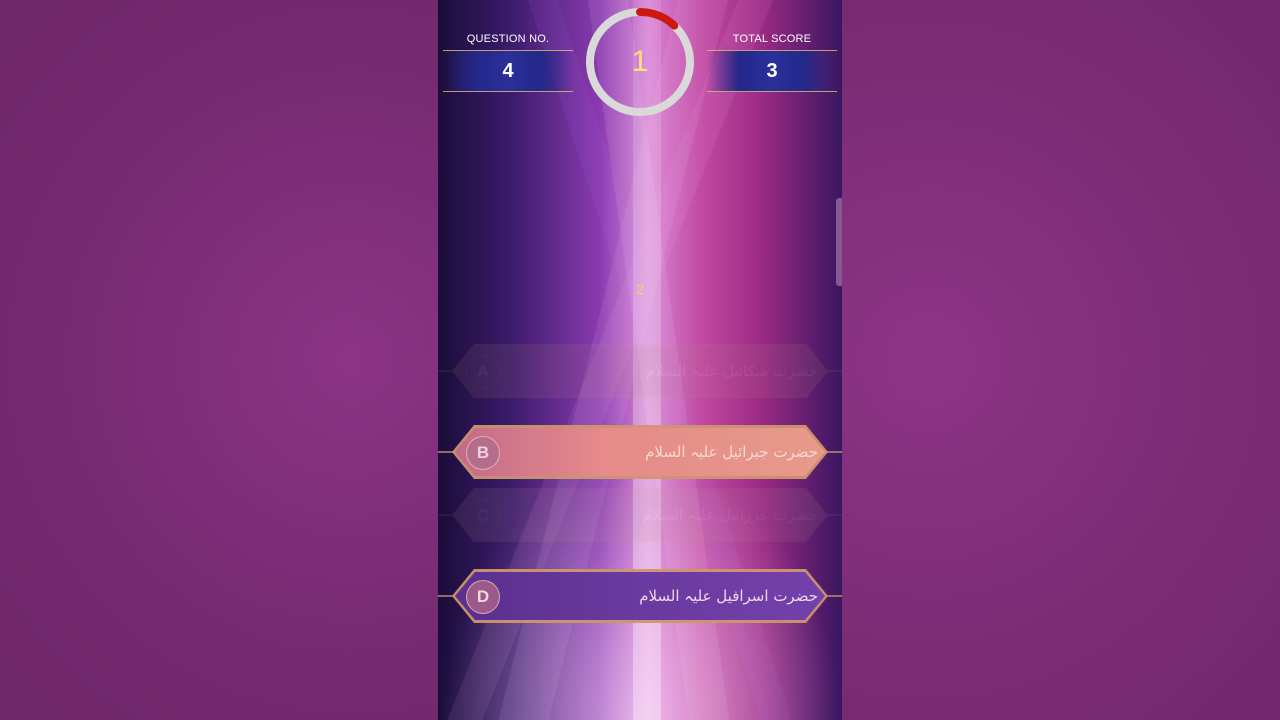  What do you see at coordinates (730, 515) in the screenshot?
I see `answer-text: حضرت عزرائیل علیہ السلام` at bounding box center [730, 515].